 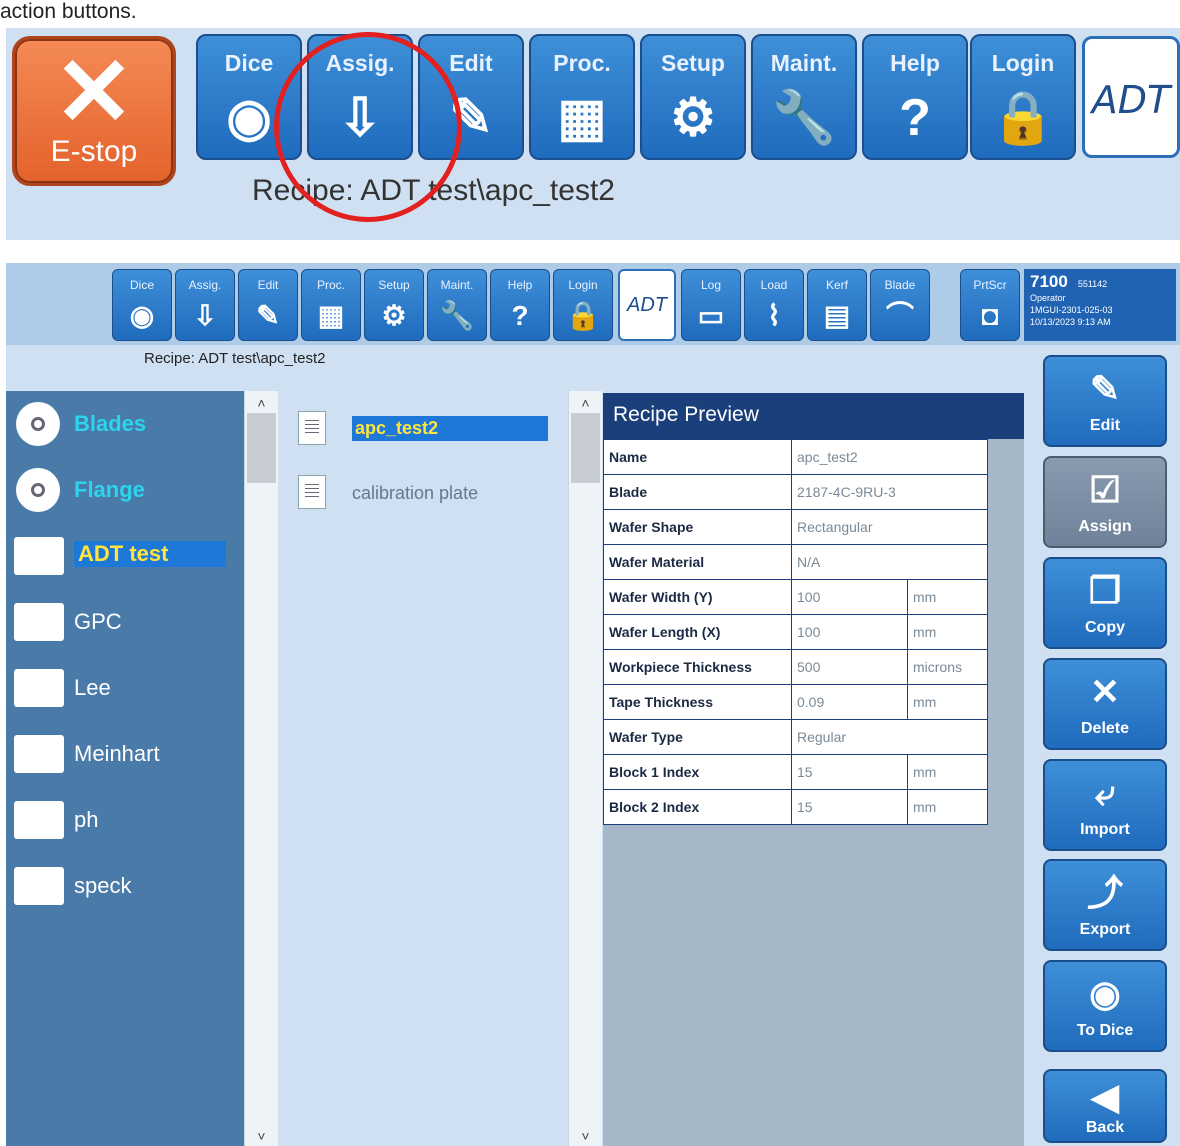 I want to click on toolbar-dice-button: Dice ◉, so click(x=142, y=305).